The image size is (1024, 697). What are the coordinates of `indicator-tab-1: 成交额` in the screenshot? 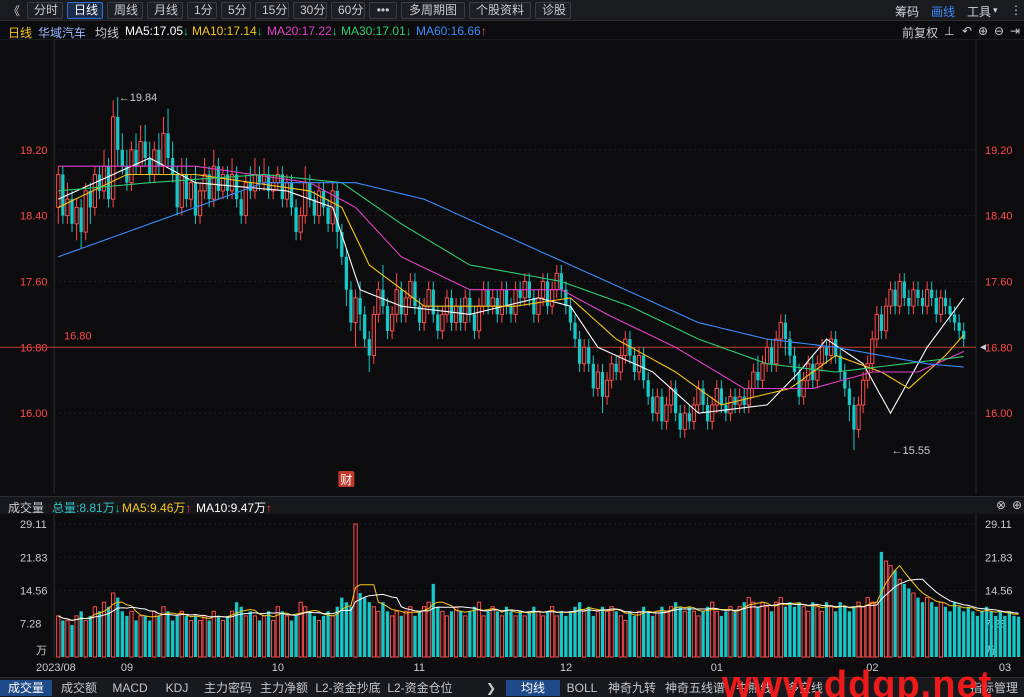 It's located at (79, 688).